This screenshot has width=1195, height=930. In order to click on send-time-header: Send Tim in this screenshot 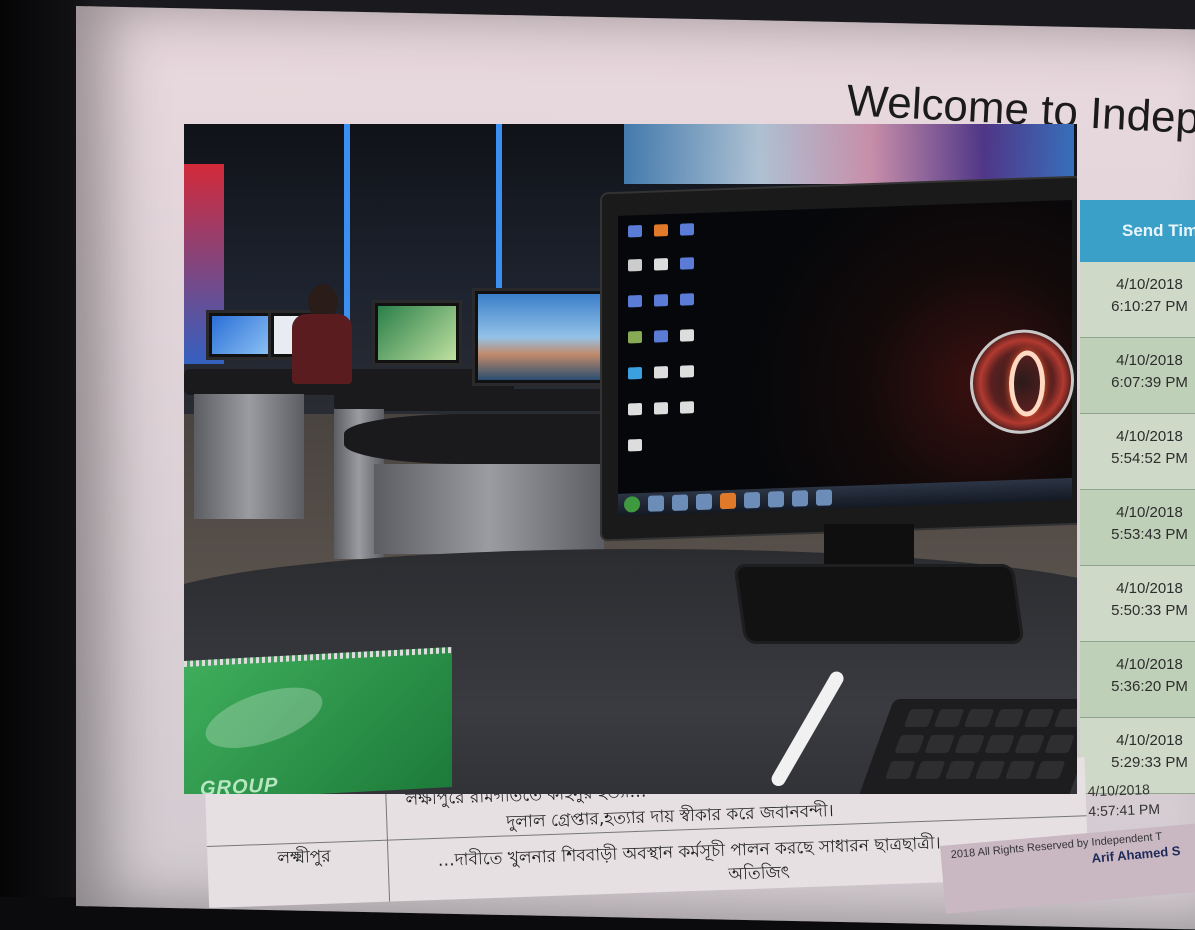, I will do `click(1137, 231)`.